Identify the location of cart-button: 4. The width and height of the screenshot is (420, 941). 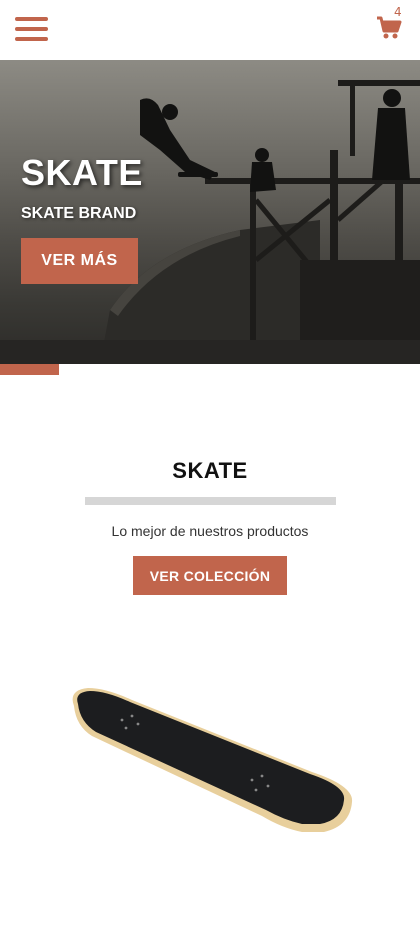
(391, 24).